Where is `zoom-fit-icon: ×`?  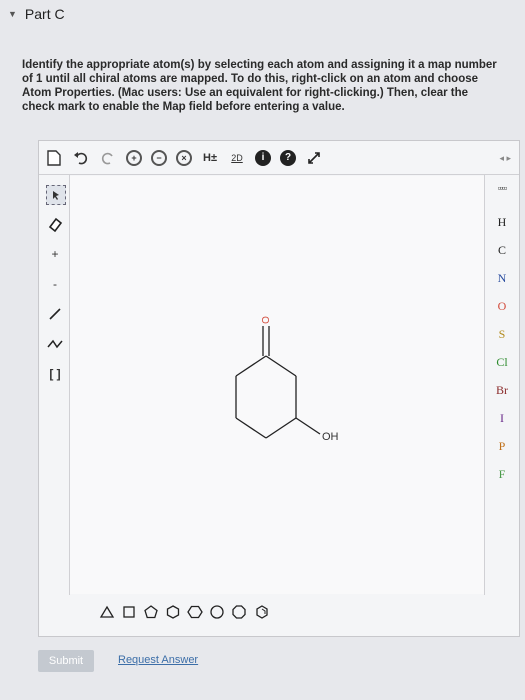 zoom-fit-icon: × is located at coordinates (184, 157).